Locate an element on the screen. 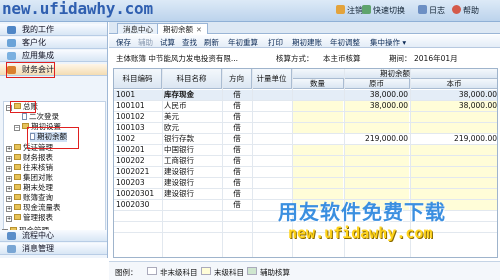 This screenshot has height=280, width=500. table-row: 1002021 建设银行 借 is located at coordinates (305, 172).